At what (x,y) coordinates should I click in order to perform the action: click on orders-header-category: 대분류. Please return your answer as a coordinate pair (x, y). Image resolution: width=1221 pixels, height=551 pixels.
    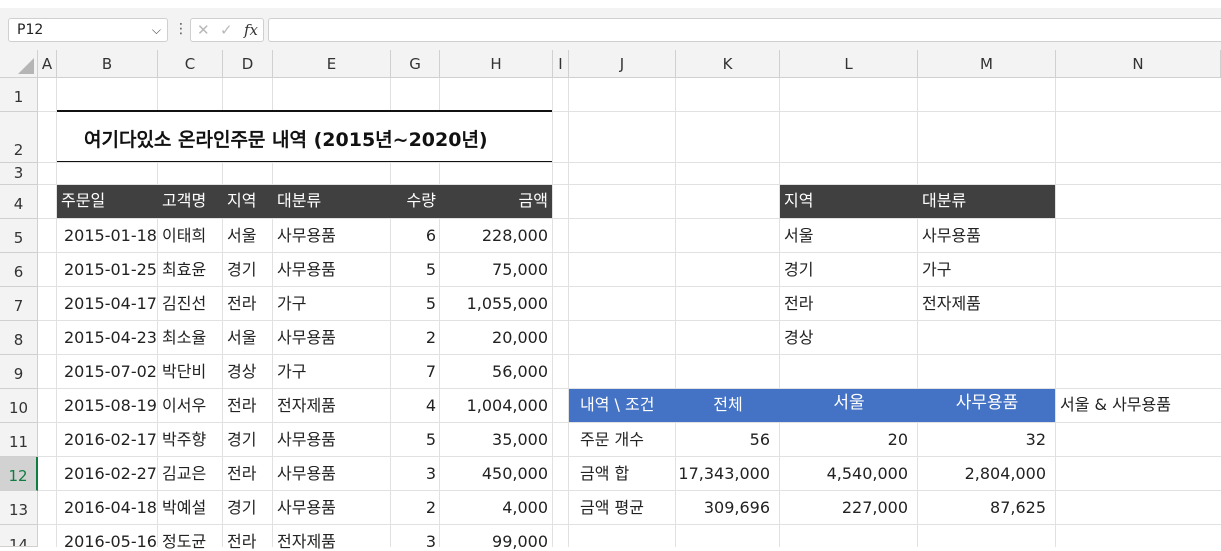
    Looking at the image, I should click on (299, 201).